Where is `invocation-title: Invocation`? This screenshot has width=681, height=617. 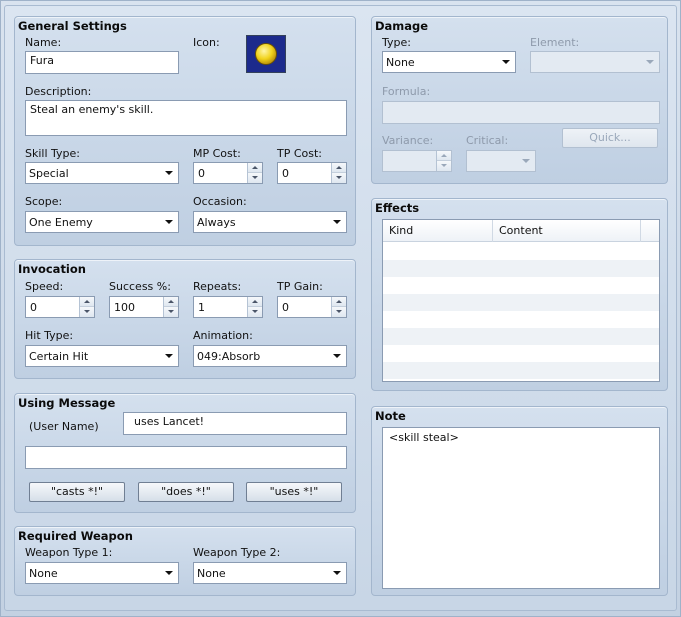
invocation-title: Invocation is located at coordinates (52, 269).